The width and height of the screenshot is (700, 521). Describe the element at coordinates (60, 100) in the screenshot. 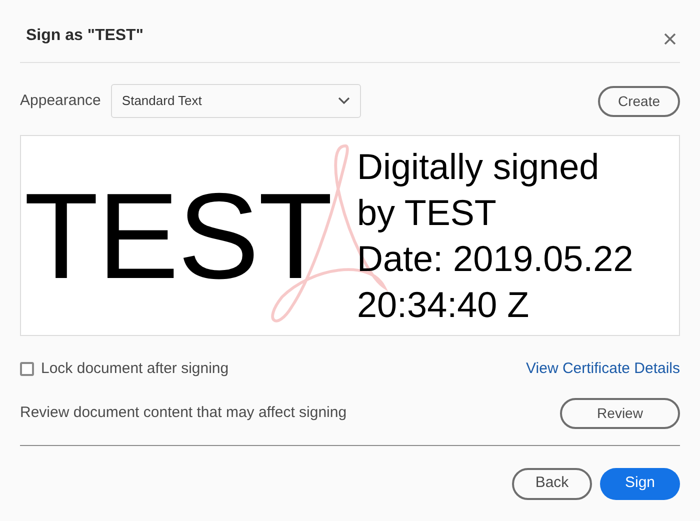

I see `appearance-label: Appearance` at that location.